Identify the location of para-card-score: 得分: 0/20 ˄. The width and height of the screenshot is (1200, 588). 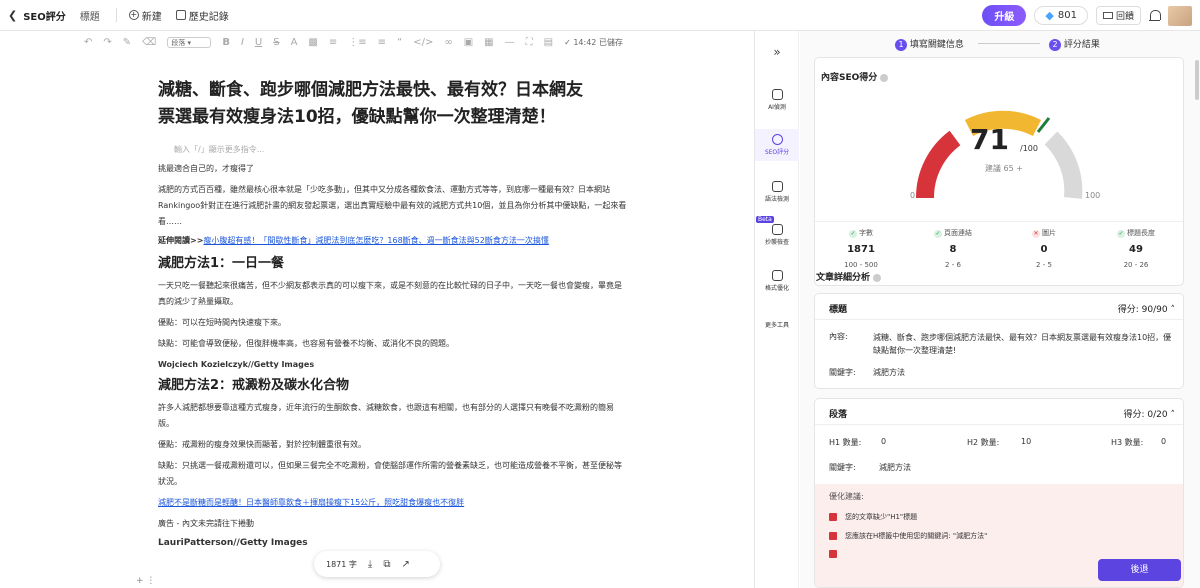
(1149, 413).